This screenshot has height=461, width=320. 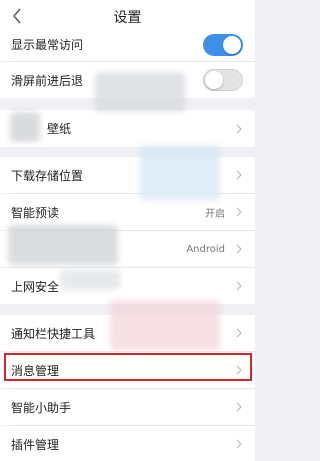 What do you see at coordinates (205, 249) in the screenshot?
I see `setting-value: Android` at bounding box center [205, 249].